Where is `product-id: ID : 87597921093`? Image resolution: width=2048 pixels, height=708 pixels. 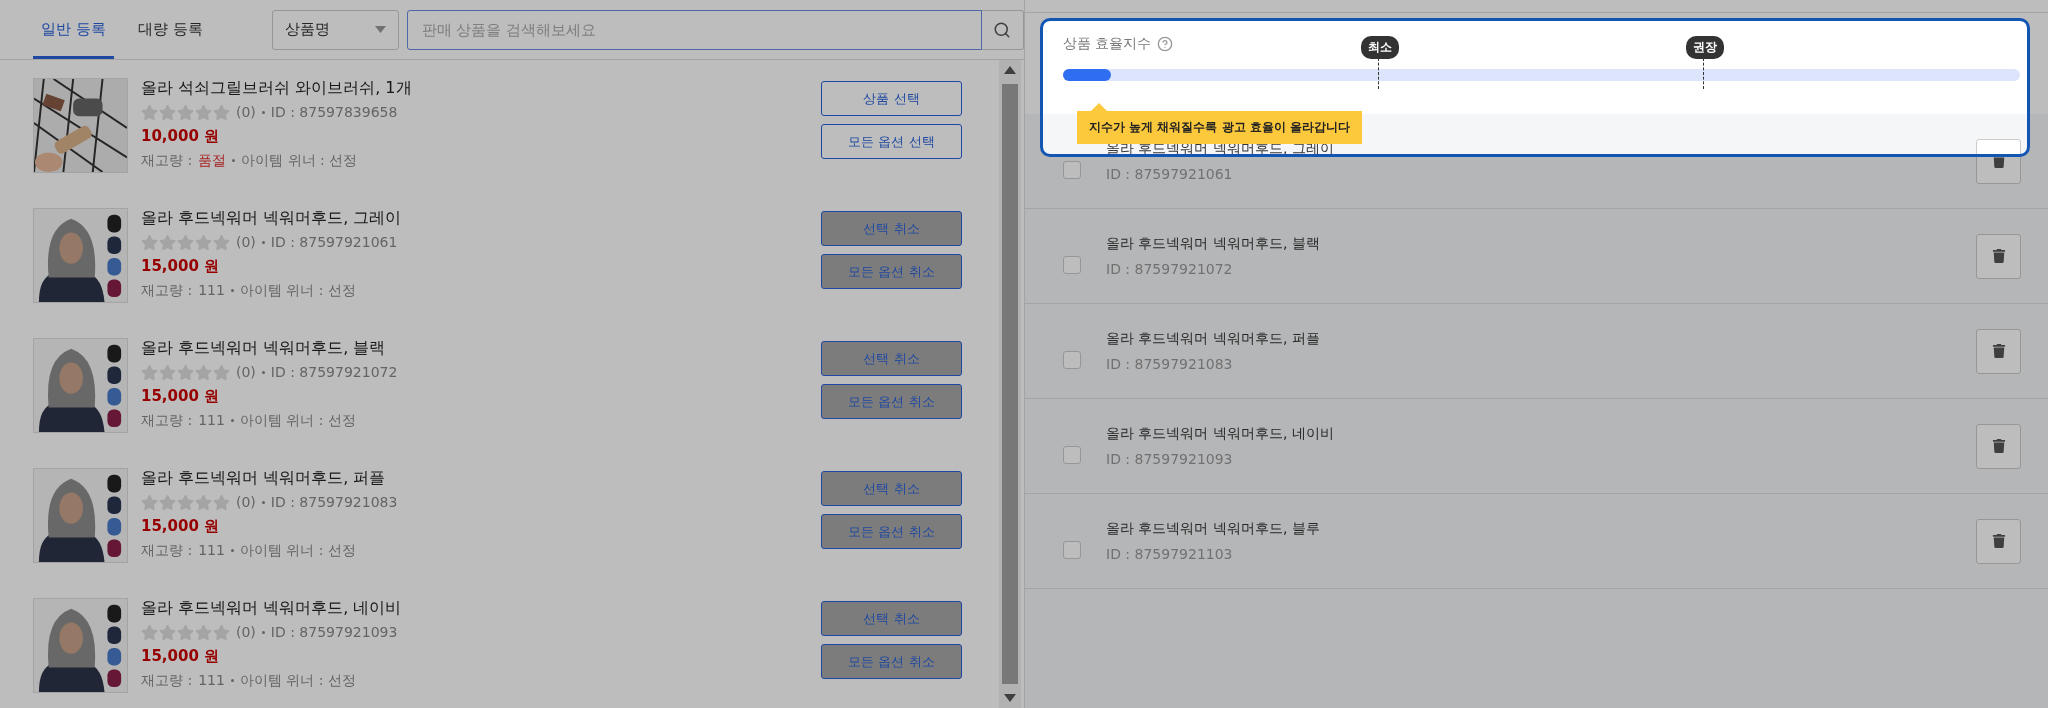
product-id: ID : 87597921093 is located at coordinates (334, 632).